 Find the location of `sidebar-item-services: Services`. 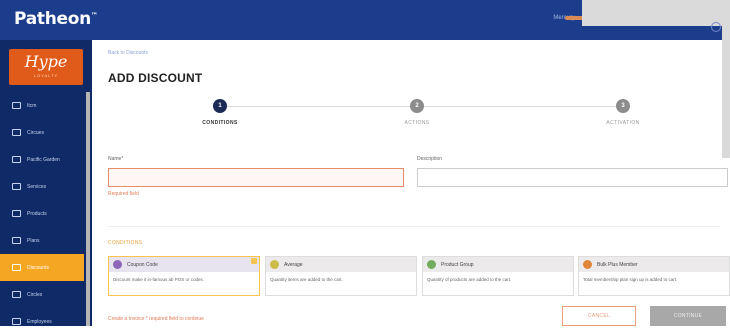

sidebar-item-services: Services is located at coordinates (42, 186).